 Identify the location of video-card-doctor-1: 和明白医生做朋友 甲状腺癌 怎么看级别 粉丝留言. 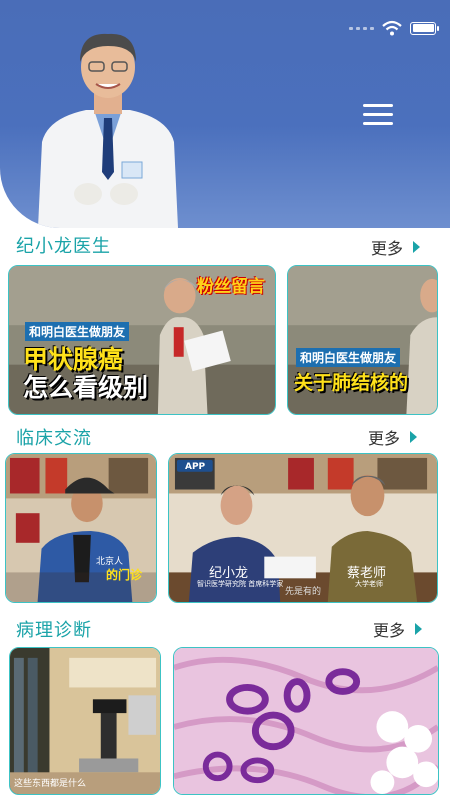
(142, 340).